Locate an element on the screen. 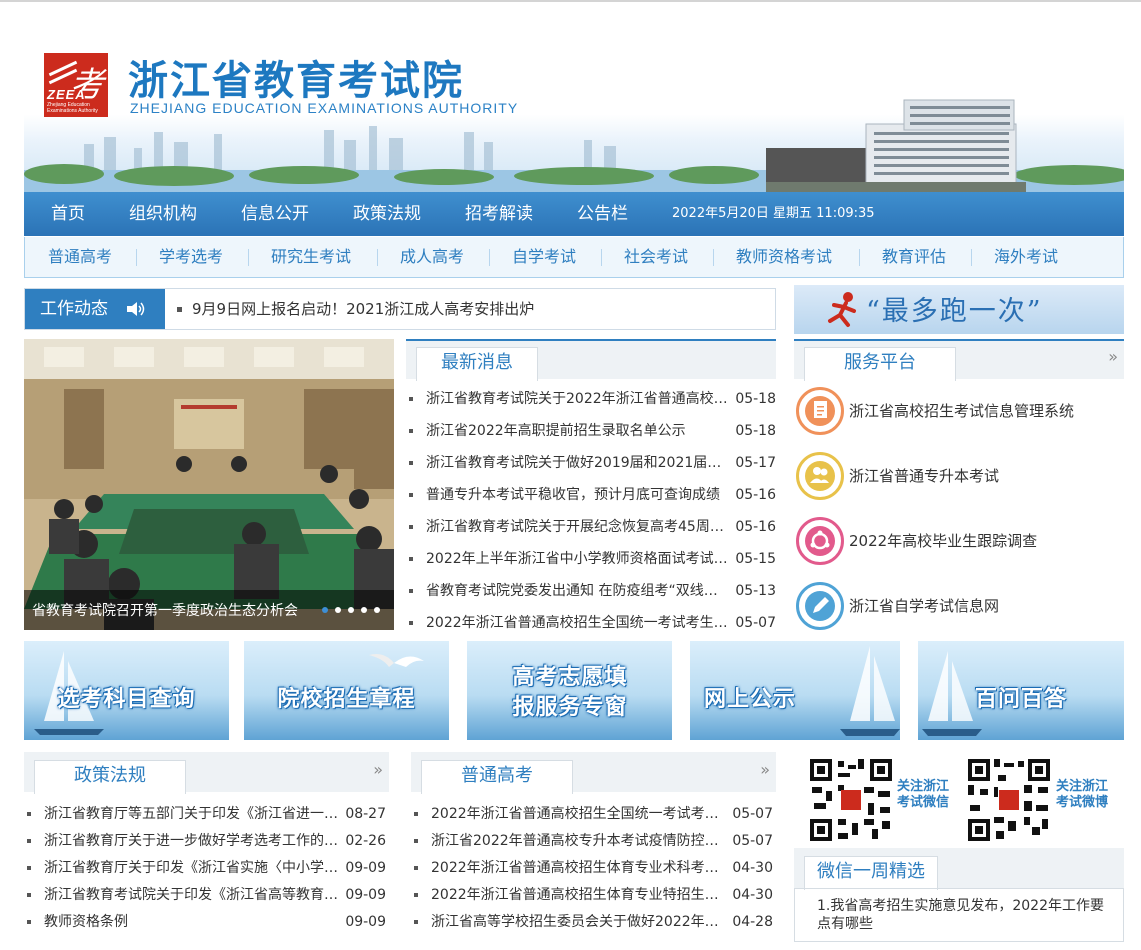 The height and width of the screenshot is (950, 1141). weibo-qr-caption: 关注浙江 考试微博 is located at coordinates (1082, 795).